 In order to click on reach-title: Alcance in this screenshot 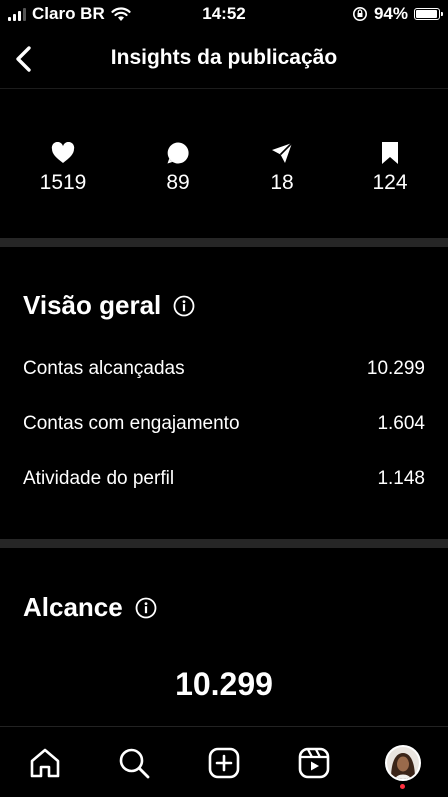, I will do `click(73, 607)`.